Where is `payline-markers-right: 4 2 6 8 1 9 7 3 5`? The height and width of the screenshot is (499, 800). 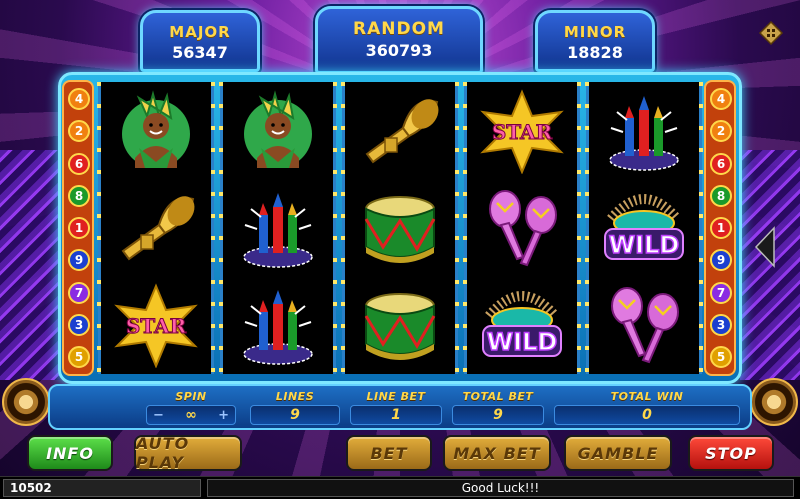 payline-markers-right: 4 2 6 8 1 9 7 3 5 is located at coordinates (720, 228).